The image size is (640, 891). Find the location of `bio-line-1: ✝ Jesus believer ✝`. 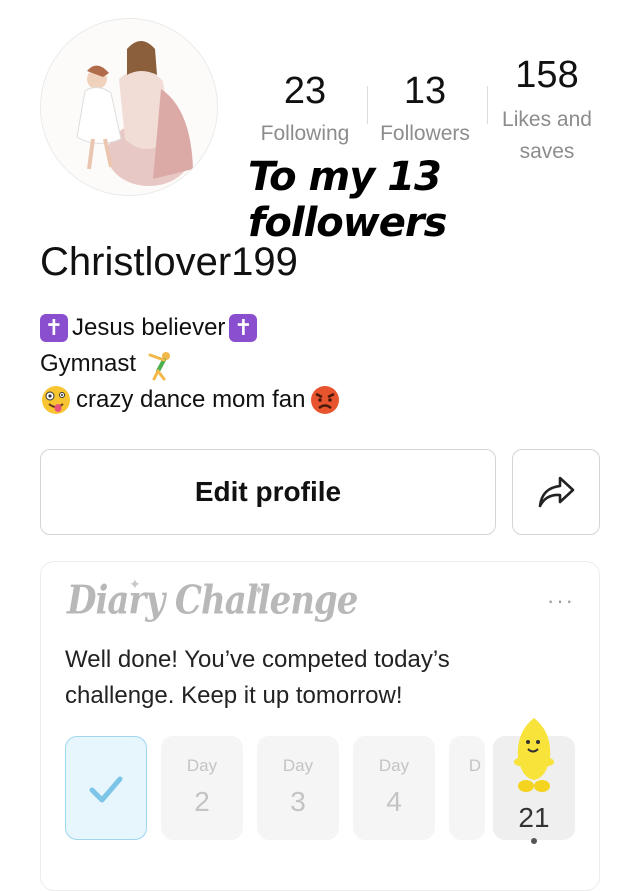

bio-line-1: ✝ Jesus believer ✝ is located at coordinates (190, 328).